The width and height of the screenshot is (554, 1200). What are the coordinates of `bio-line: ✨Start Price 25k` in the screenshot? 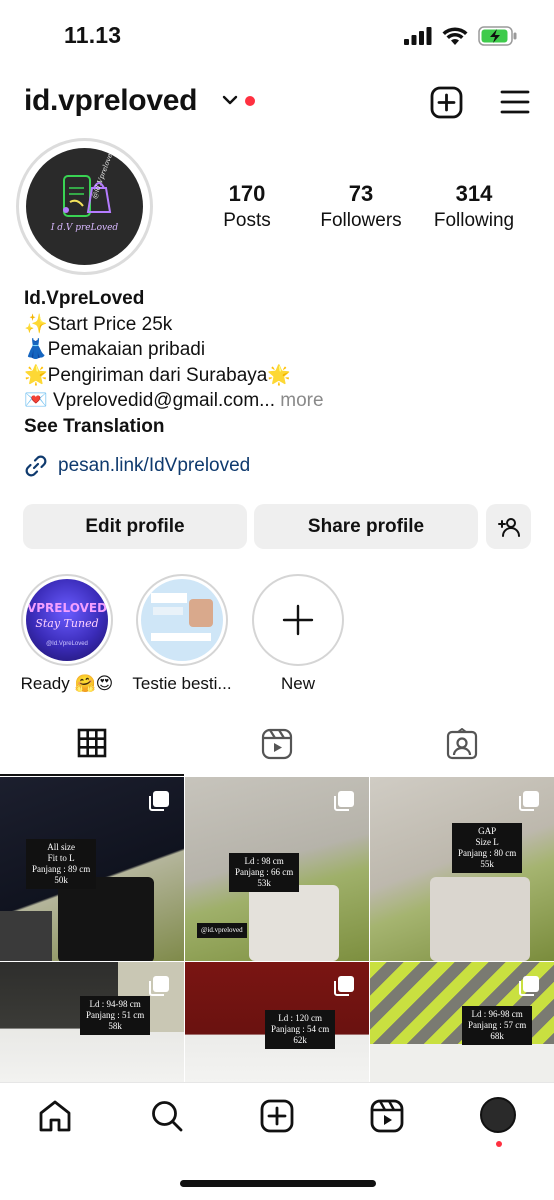 It's located at (98, 324).